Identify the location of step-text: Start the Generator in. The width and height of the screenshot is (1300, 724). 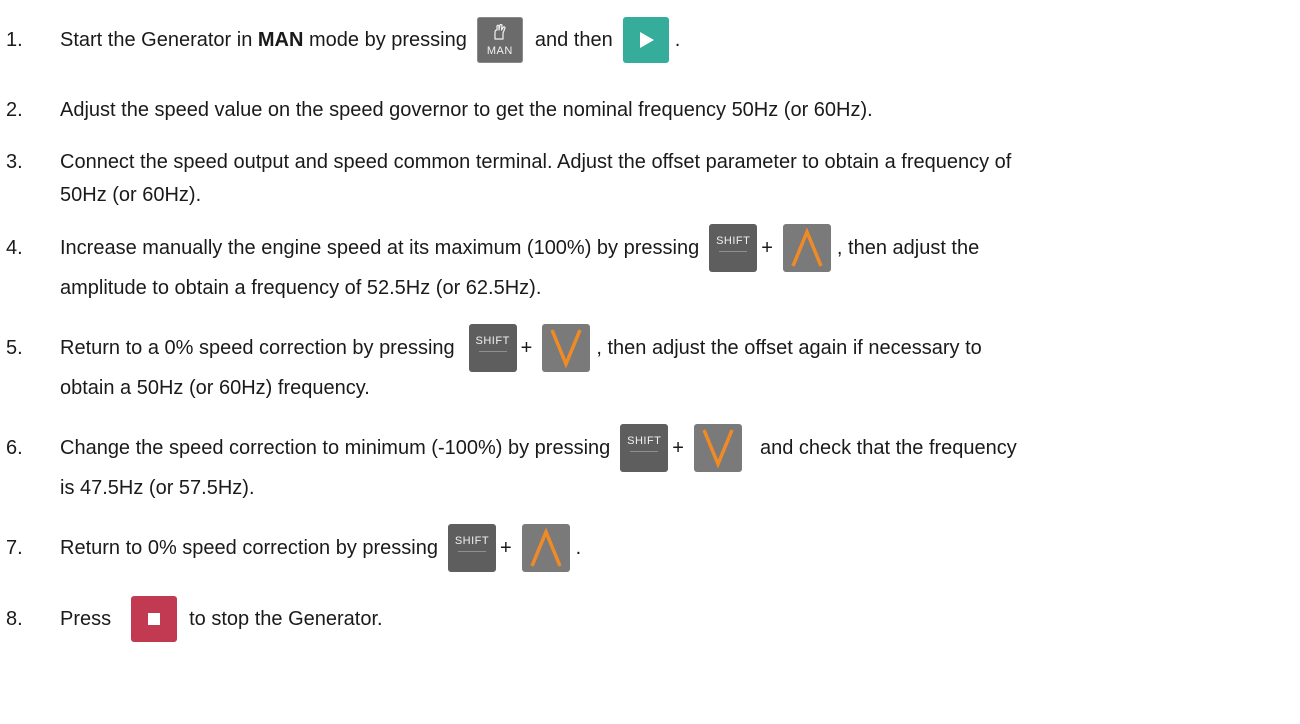
(159, 40).